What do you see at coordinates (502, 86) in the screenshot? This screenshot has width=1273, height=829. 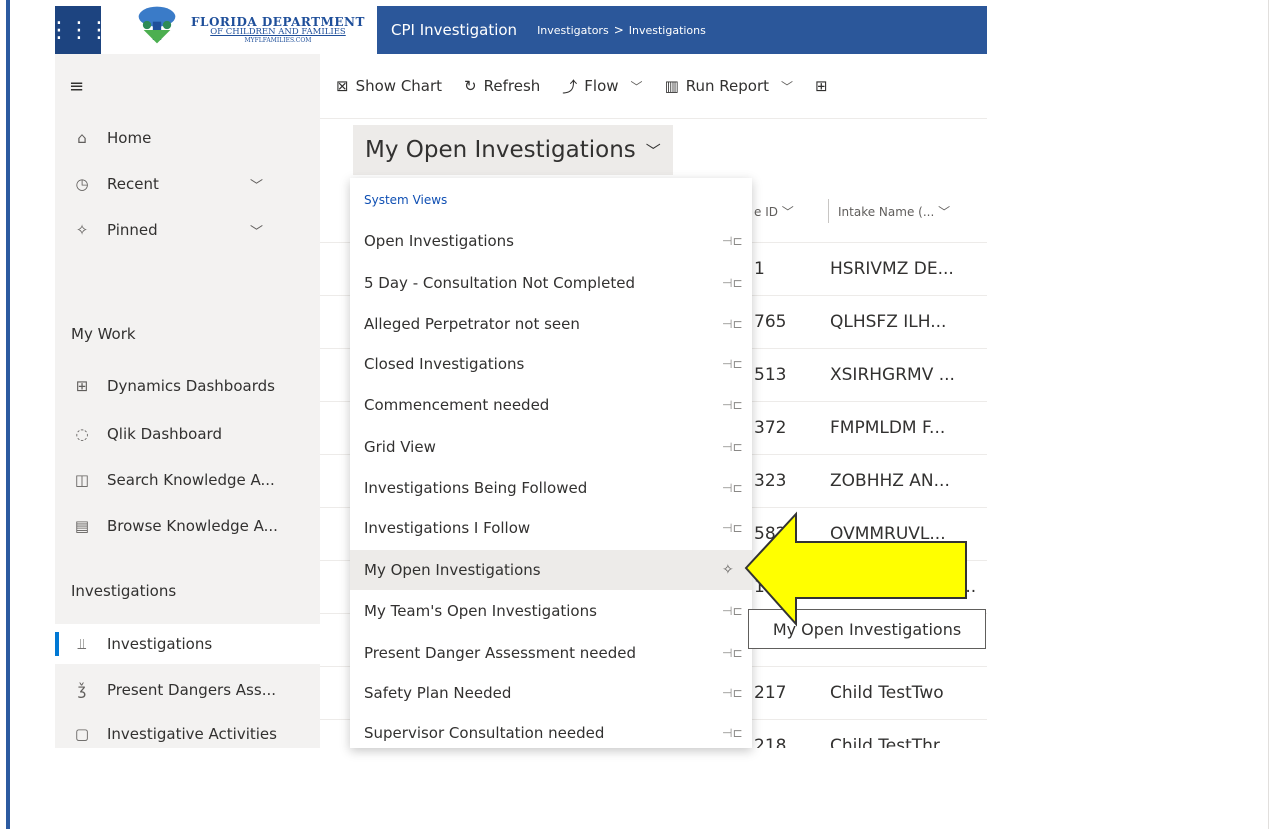 I see `refresh-button: ↻ Refresh` at bounding box center [502, 86].